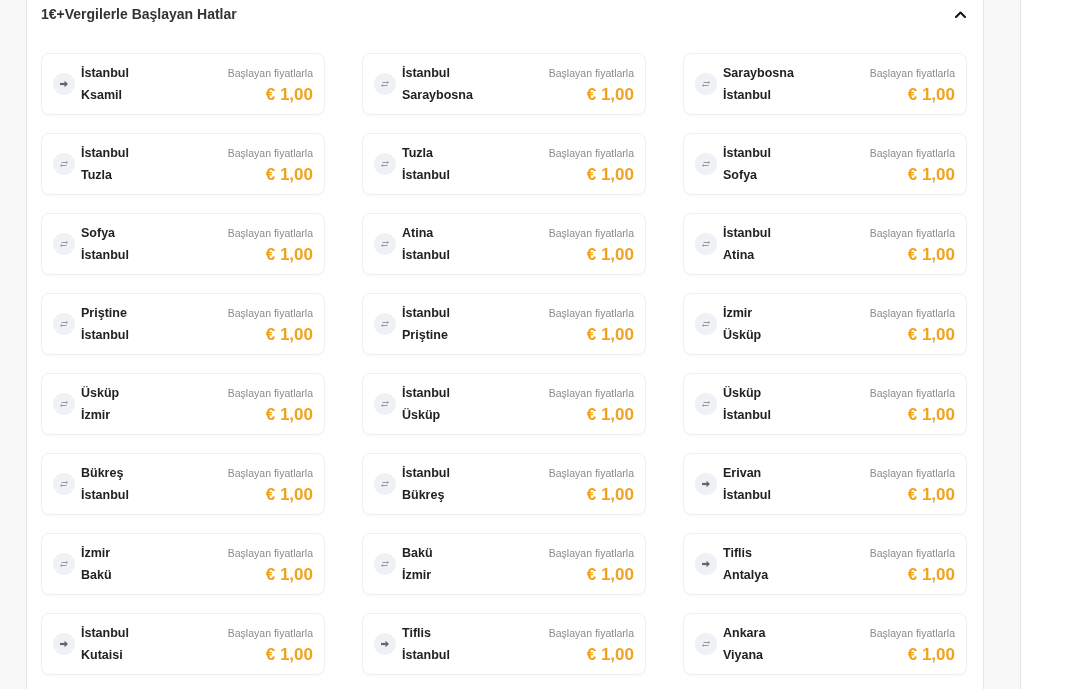 The image size is (1068, 689). Describe the element at coordinates (102, 655) in the screenshot. I see `arrival-city: Kutaisi` at that location.